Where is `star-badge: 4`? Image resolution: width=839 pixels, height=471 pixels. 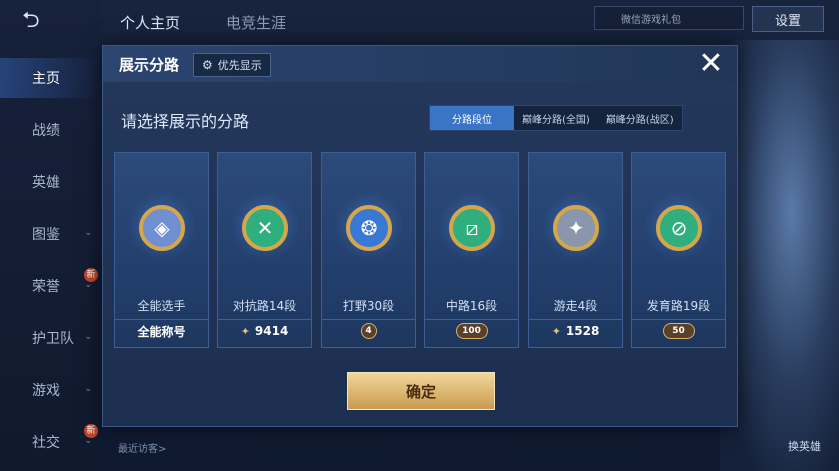 star-badge: 4 is located at coordinates (368, 331).